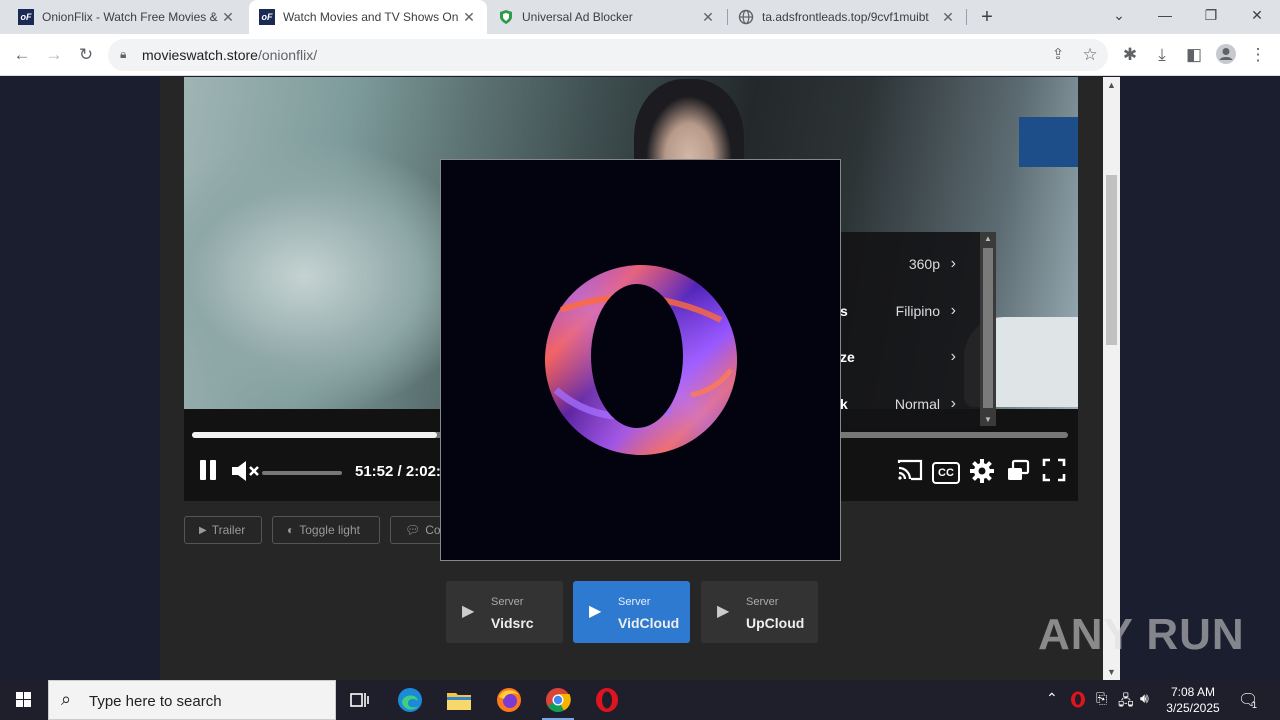  What do you see at coordinates (917, 404) in the screenshot?
I see `settings-row-value: Normal` at bounding box center [917, 404].